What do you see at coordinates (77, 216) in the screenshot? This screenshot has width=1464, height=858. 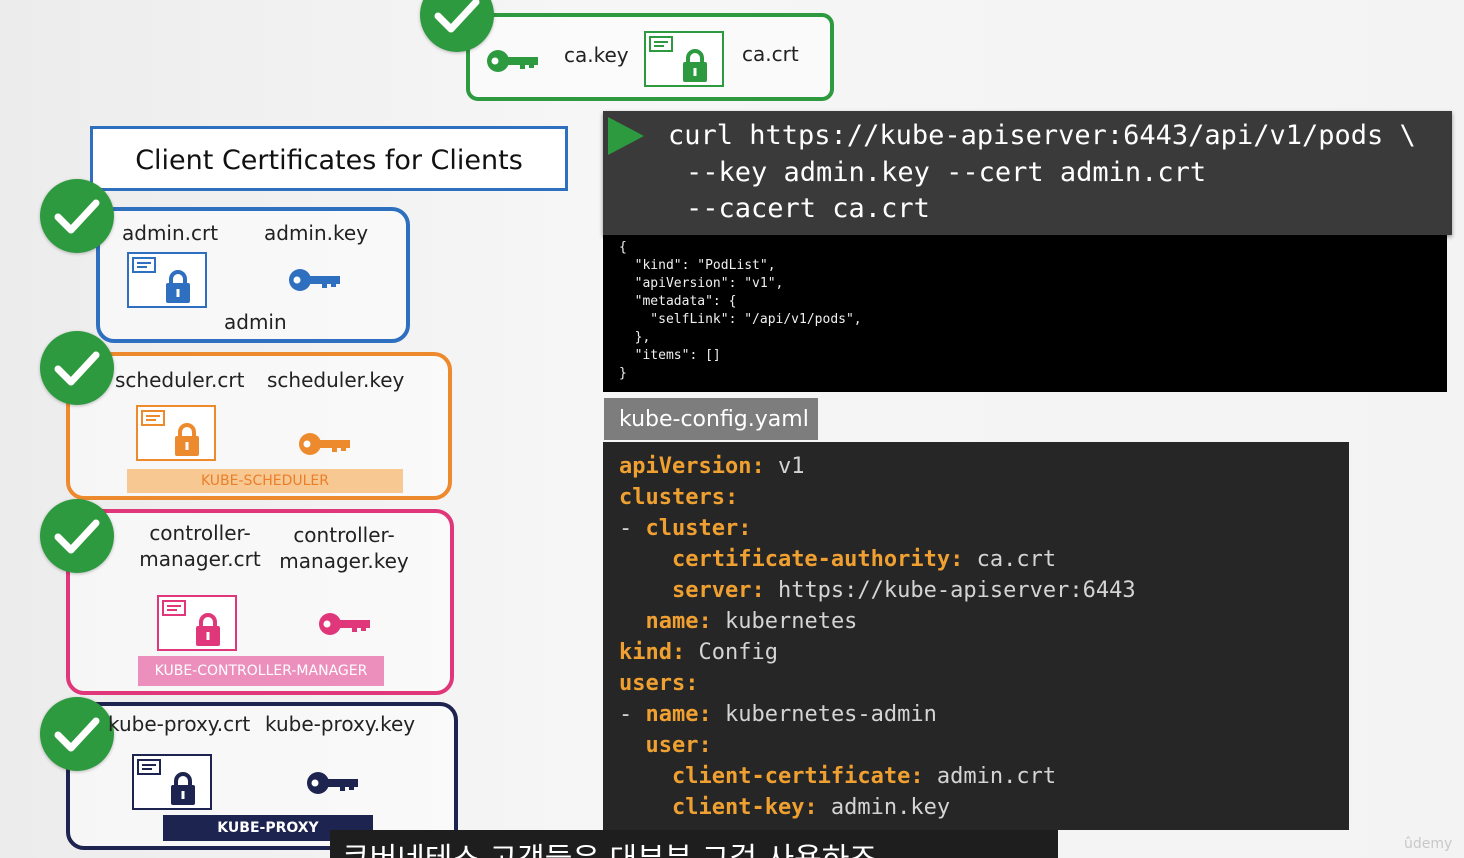 I see `admin-check-icon` at bounding box center [77, 216].